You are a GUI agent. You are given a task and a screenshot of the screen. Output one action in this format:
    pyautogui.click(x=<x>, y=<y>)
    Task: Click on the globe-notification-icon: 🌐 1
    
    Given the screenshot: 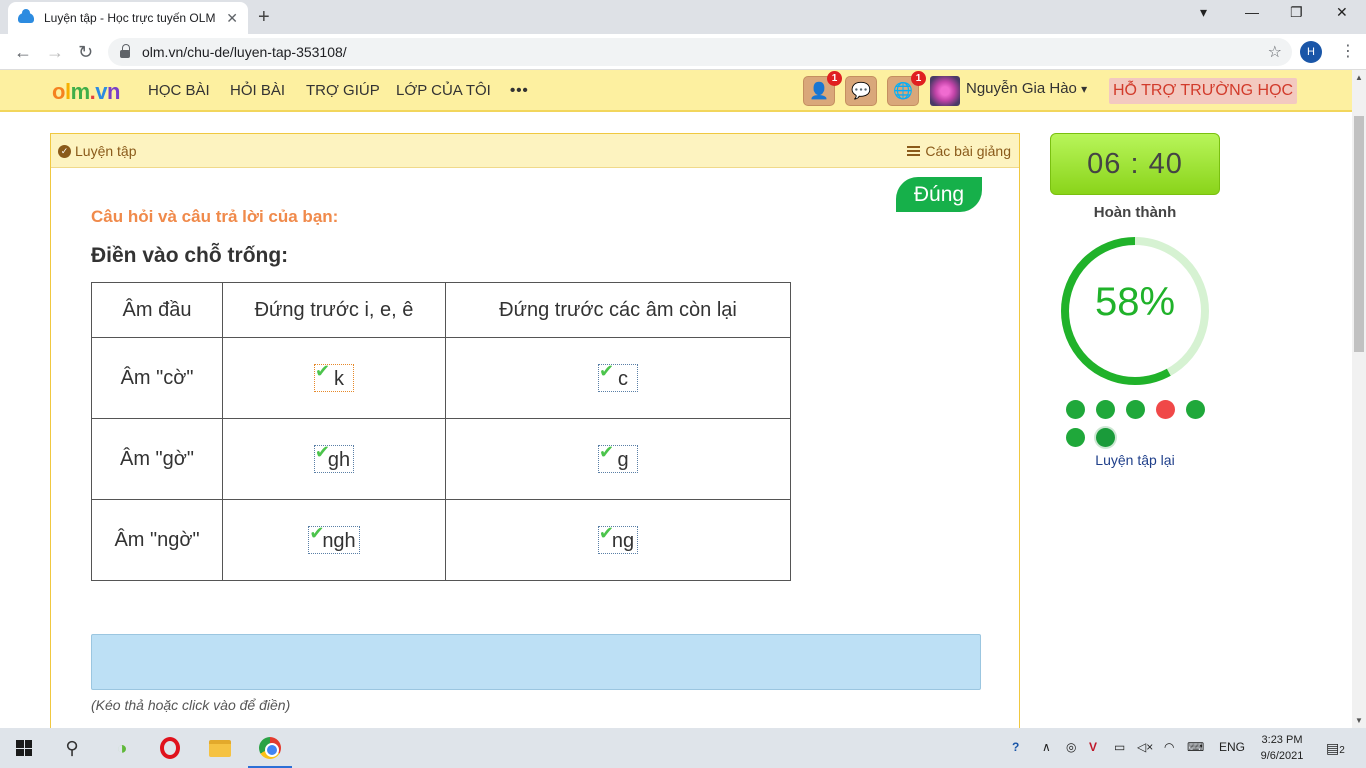 What is the action you would take?
    pyautogui.click(x=906, y=88)
    